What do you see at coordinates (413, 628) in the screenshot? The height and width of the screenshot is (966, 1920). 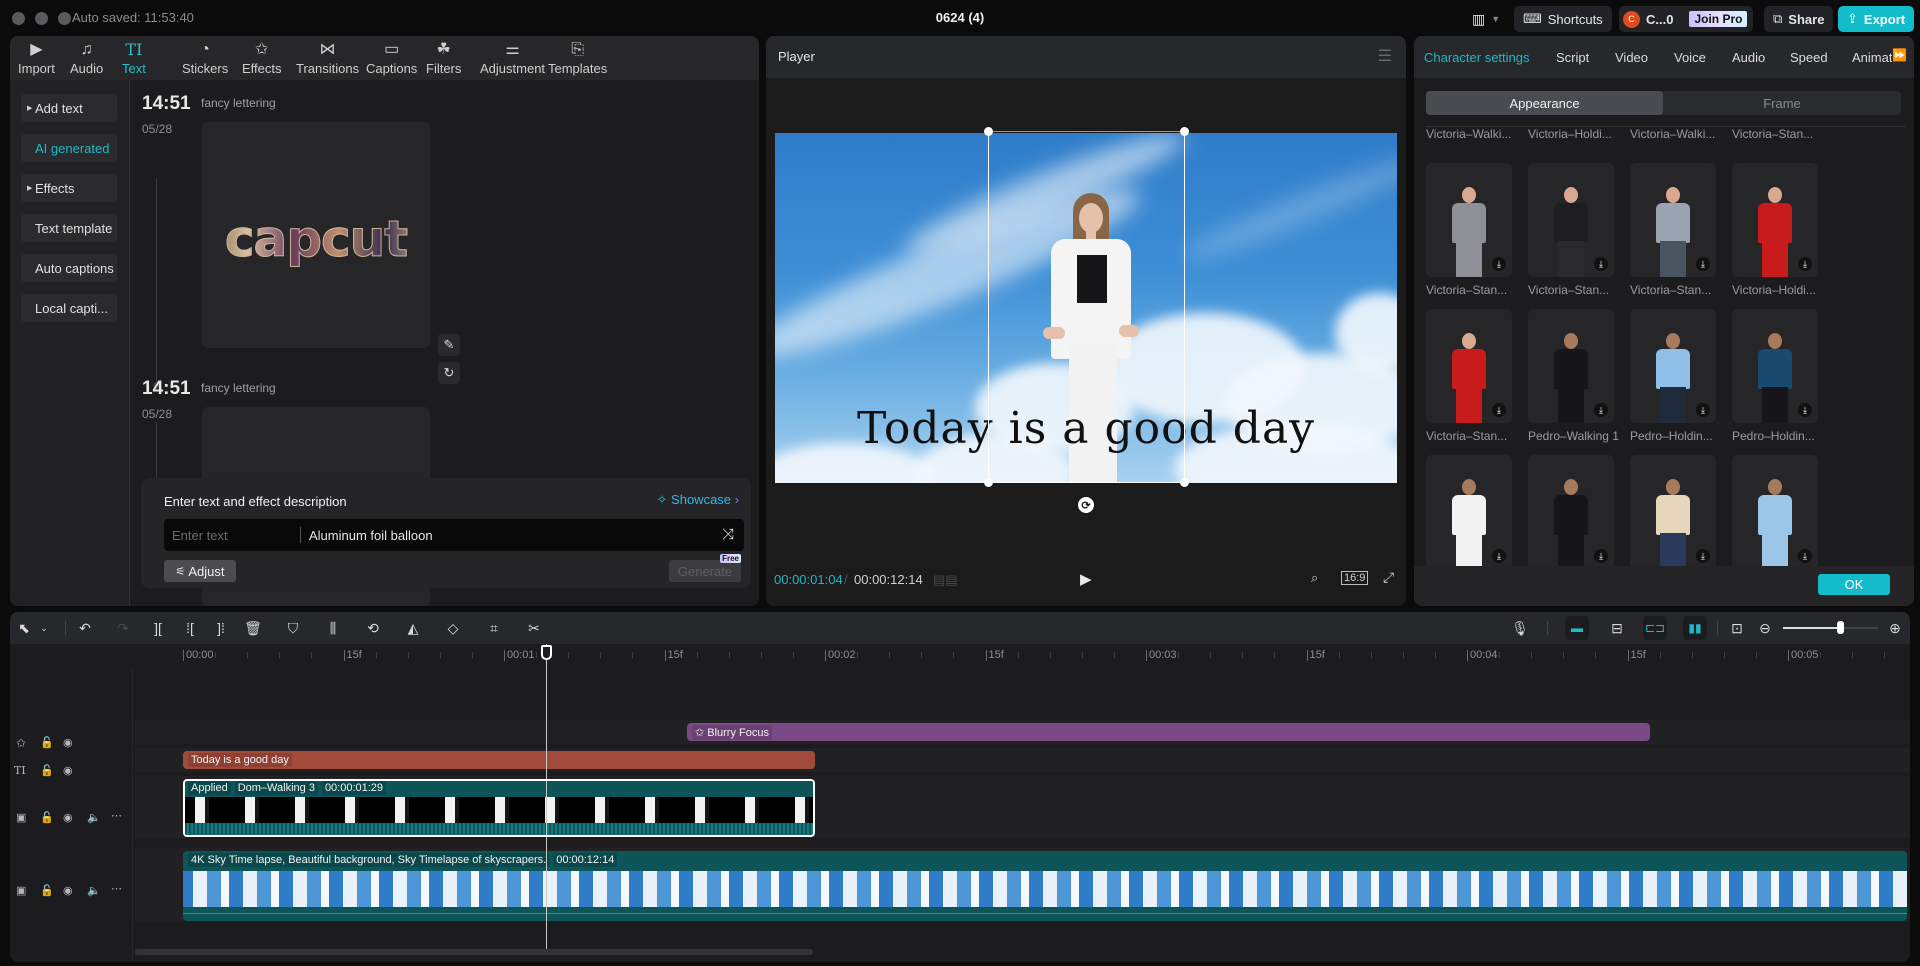 I see `mirror-icon: ◭` at bounding box center [413, 628].